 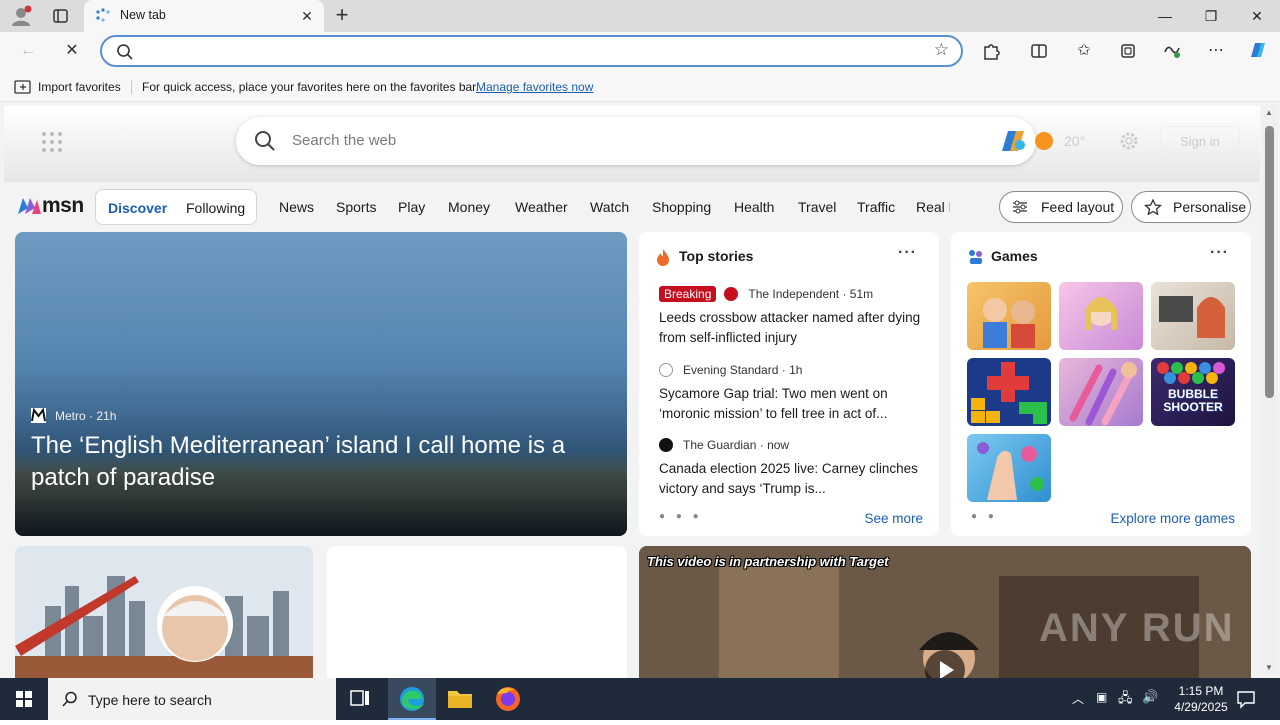 What do you see at coordinates (508, 699) in the screenshot?
I see `firefox-icon` at bounding box center [508, 699].